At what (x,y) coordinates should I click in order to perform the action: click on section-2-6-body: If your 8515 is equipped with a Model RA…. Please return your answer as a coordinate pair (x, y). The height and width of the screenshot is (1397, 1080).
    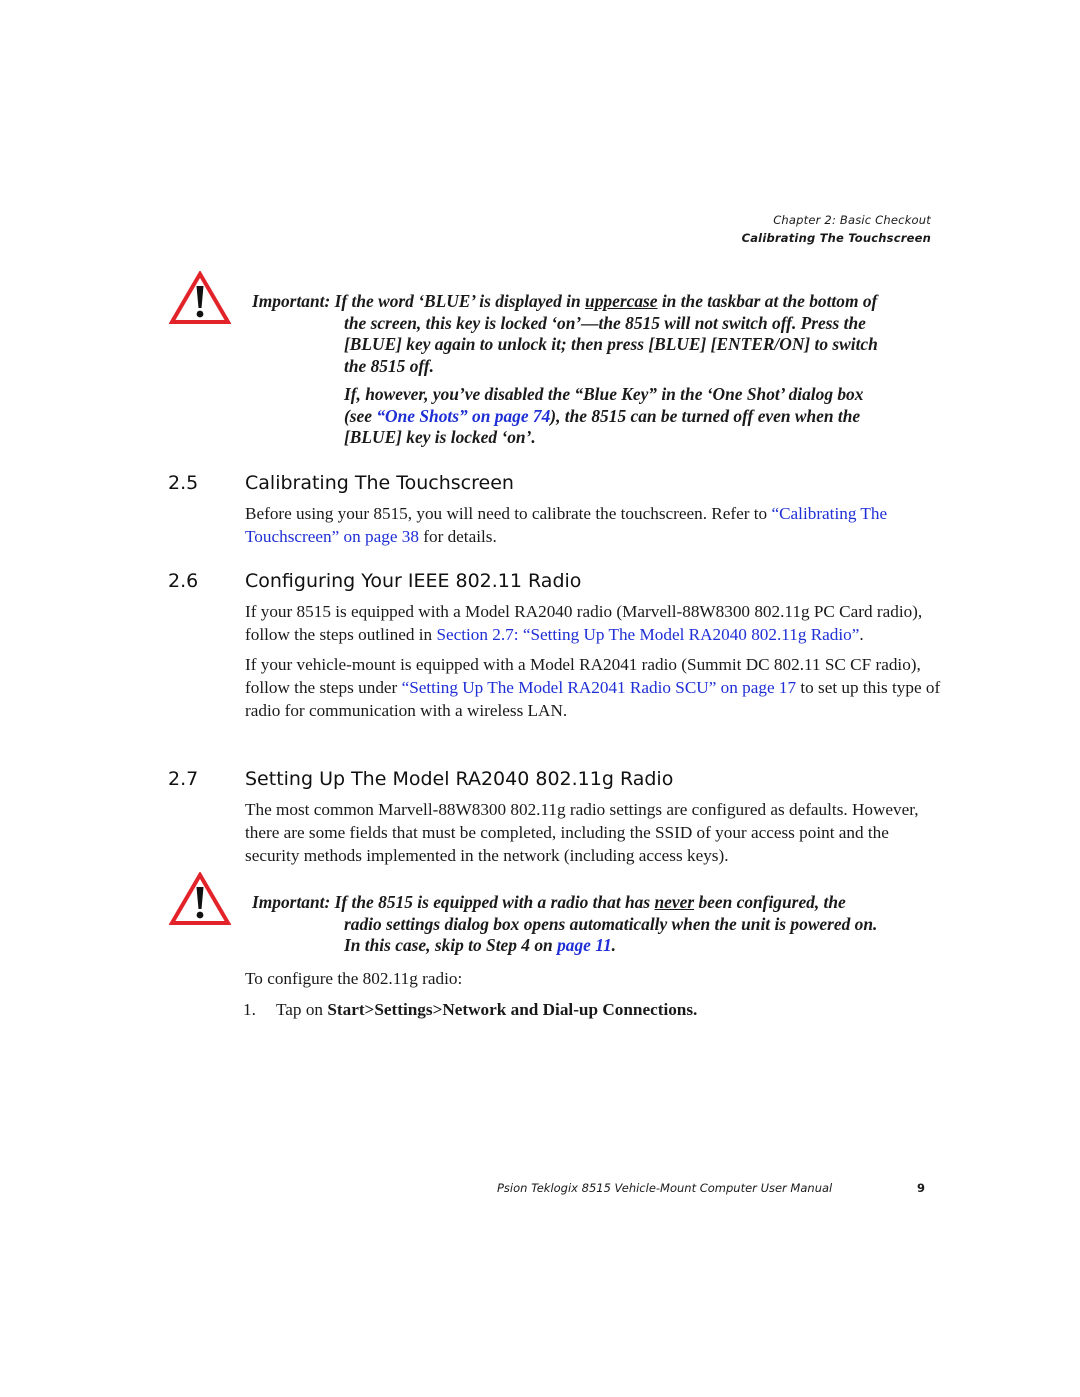
    Looking at the image, I should click on (595, 661).